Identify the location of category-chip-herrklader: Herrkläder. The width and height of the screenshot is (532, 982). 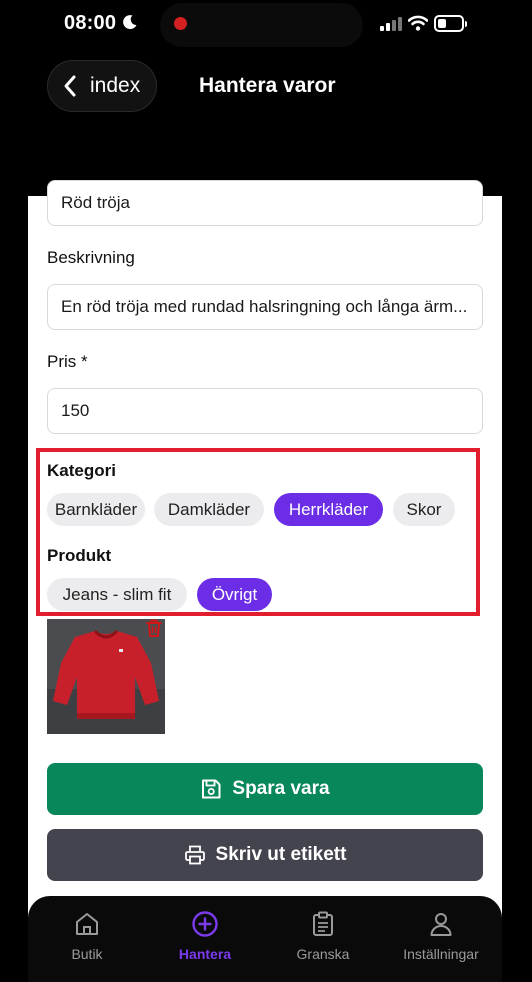
(328, 509).